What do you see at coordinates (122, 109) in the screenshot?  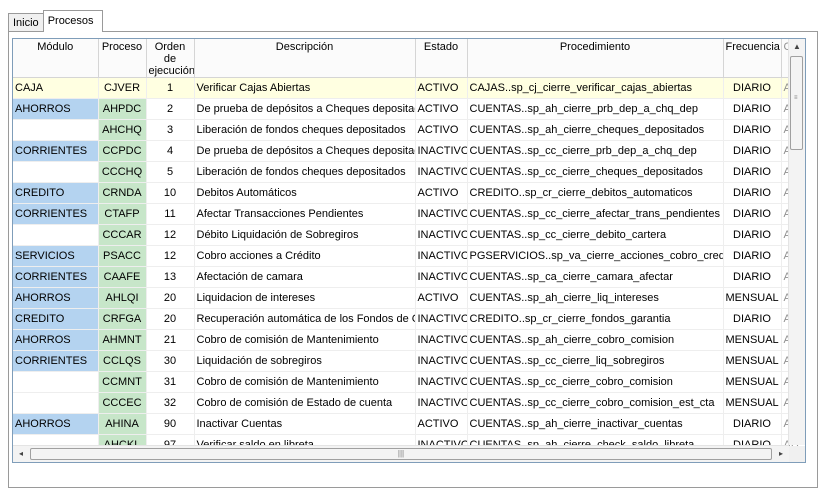 I see `cell-proceso: AHPDC` at bounding box center [122, 109].